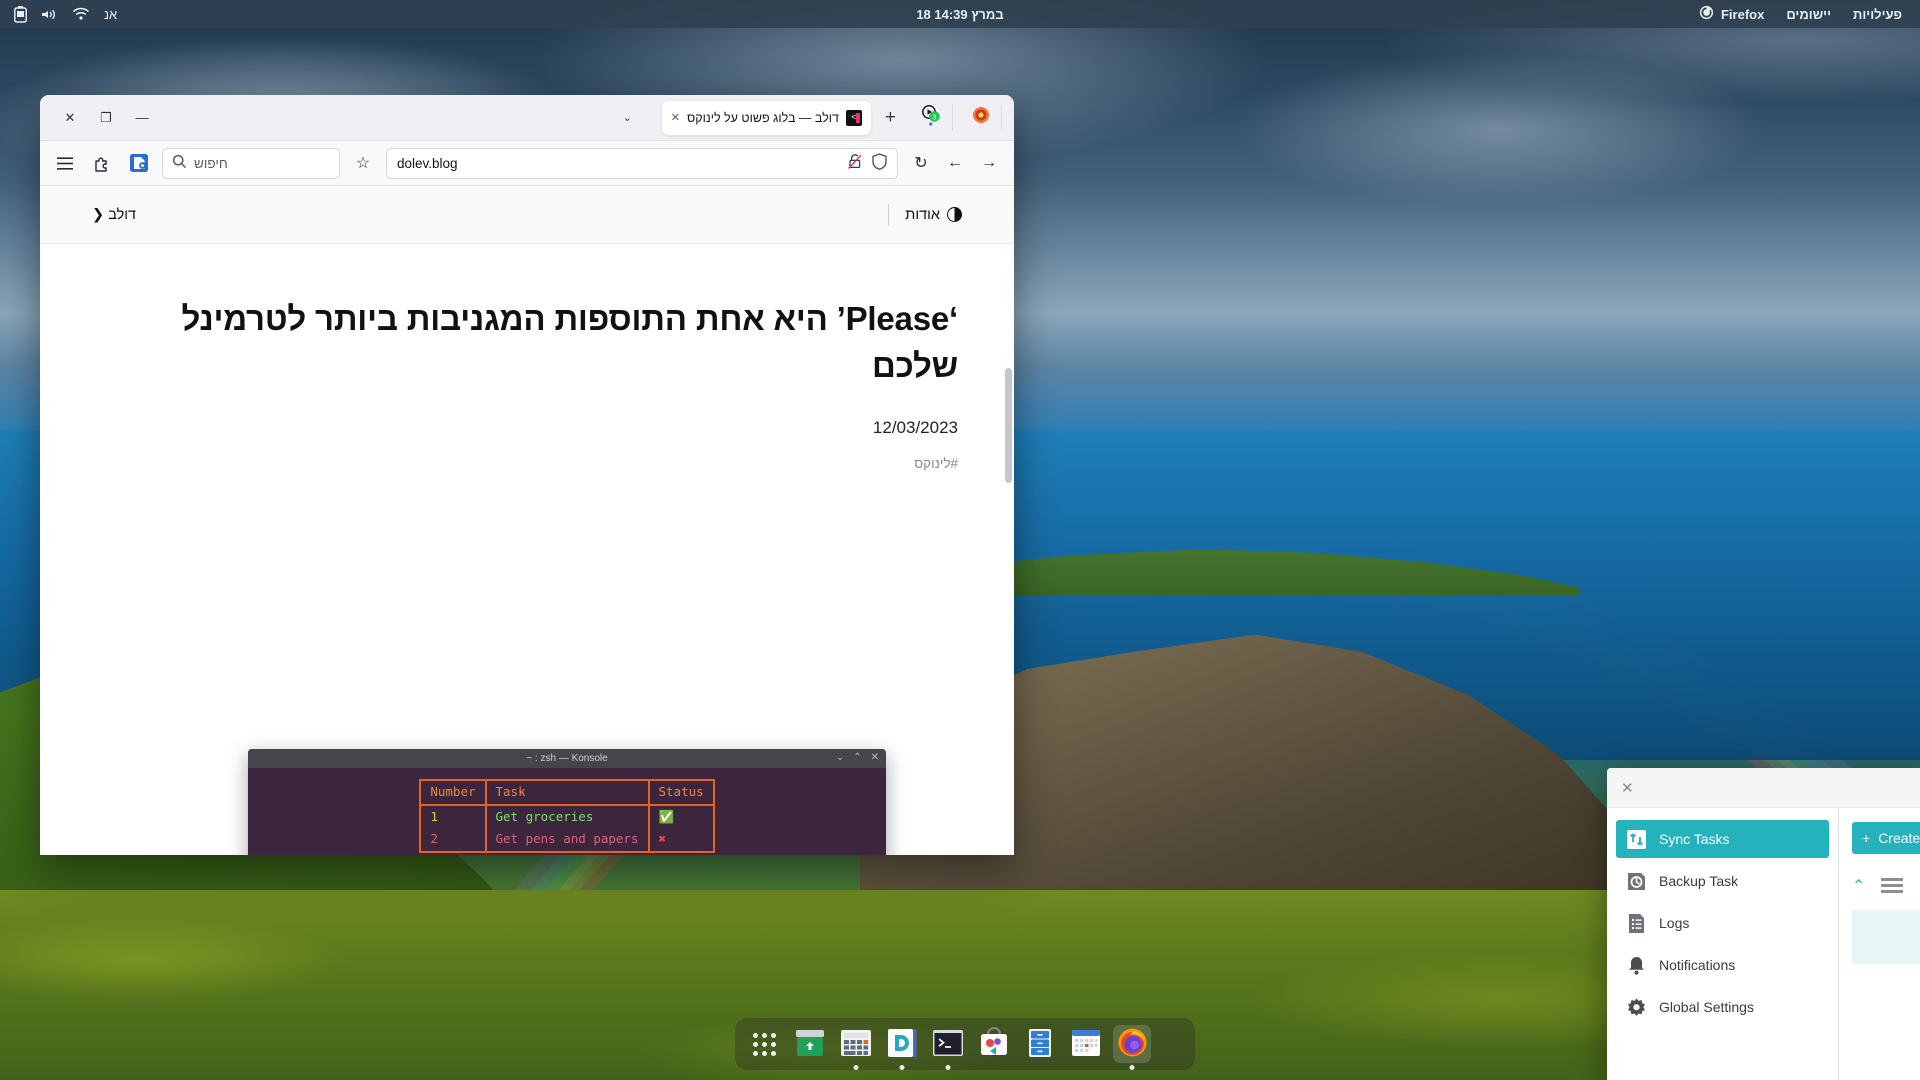 The image size is (1920, 1080). What do you see at coordinates (98, 214) in the screenshot?
I see `brand-chevron-icon: ❮` at bounding box center [98, 214].